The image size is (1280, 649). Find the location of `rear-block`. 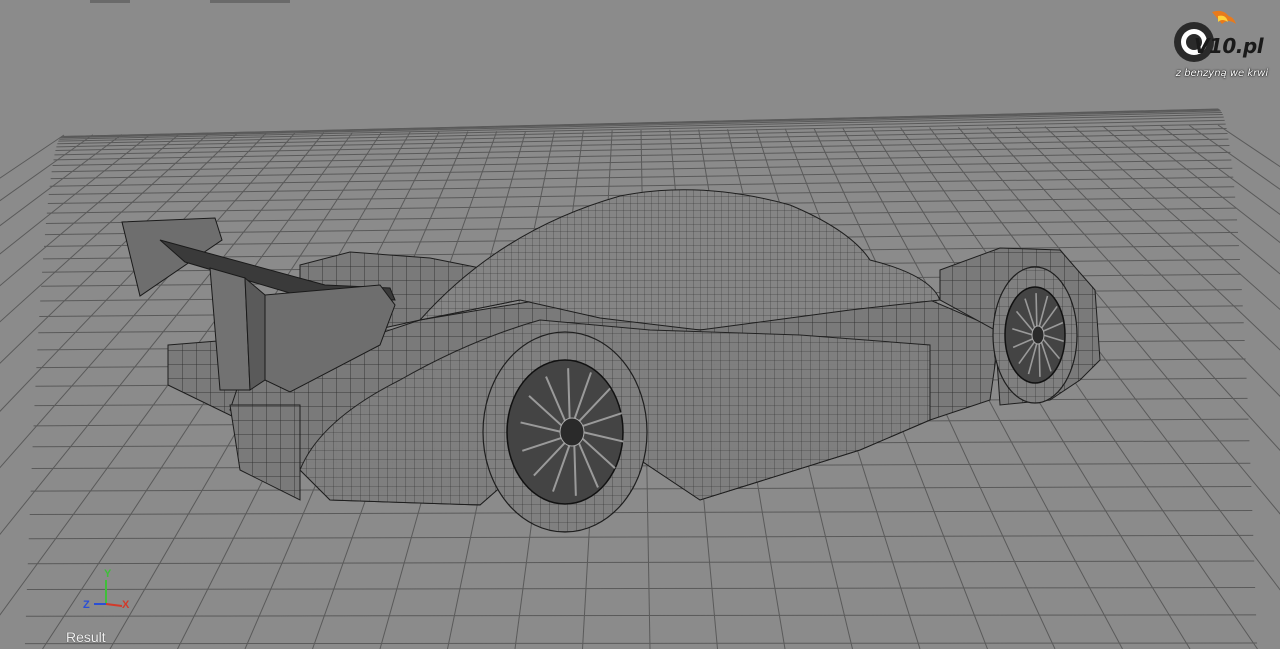

rear-block is located at coordinates (265, 452).